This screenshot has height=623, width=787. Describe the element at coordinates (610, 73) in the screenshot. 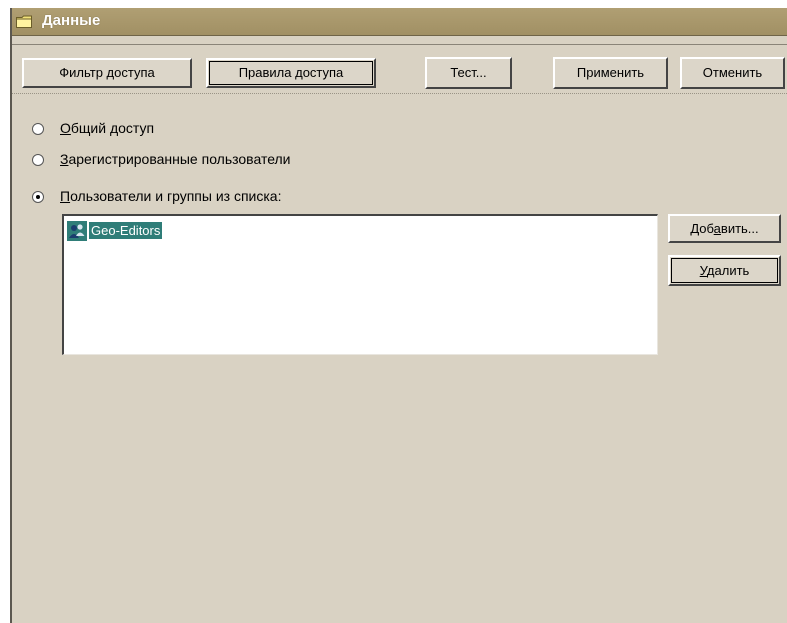

I see `apply-button: Применить` at that location.